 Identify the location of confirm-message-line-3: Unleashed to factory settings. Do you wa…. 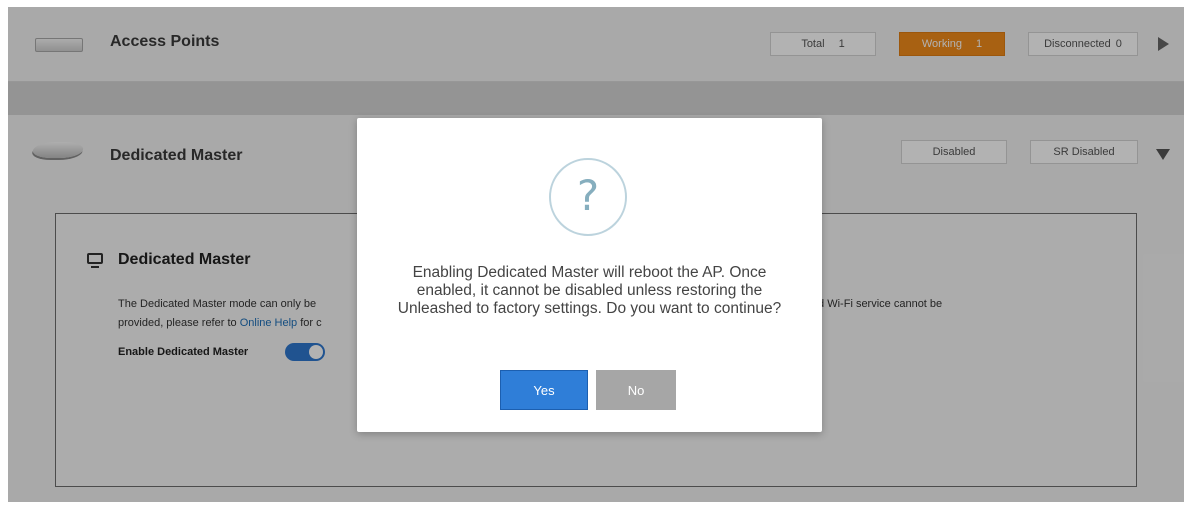
(589, 308).